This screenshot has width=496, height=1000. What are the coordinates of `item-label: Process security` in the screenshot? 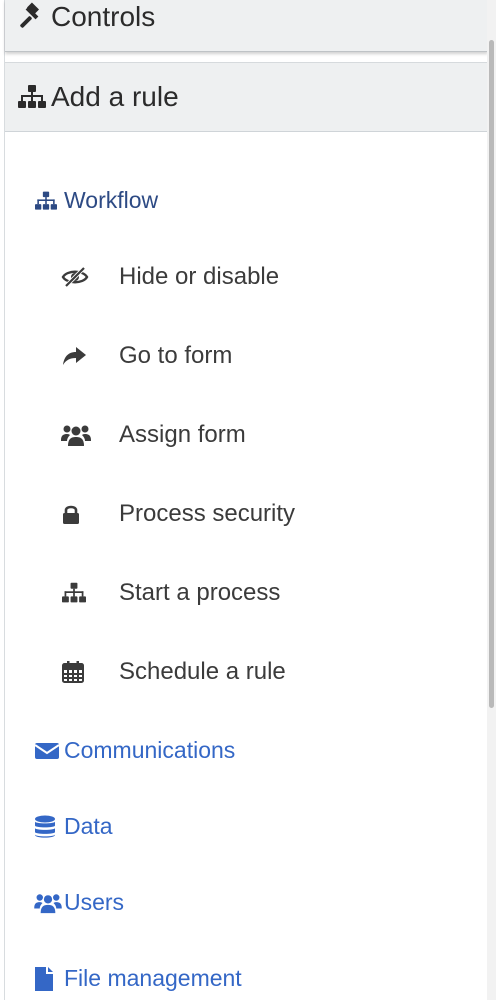 It's located at (207, 513).